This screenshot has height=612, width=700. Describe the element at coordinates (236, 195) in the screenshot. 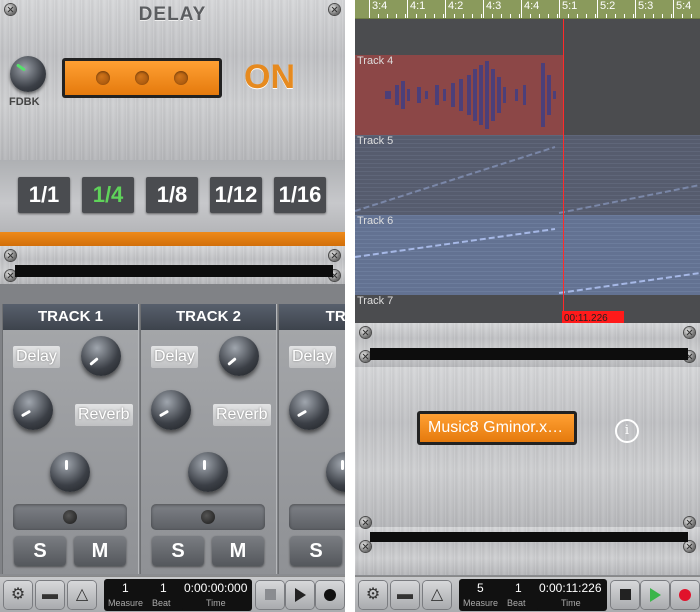

I see `sync-button-1-12: 1/12` at that location.